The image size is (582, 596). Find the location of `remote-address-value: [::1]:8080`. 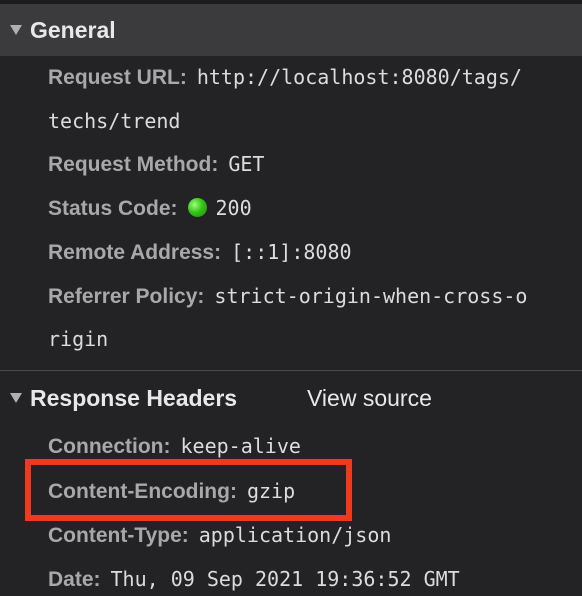

remote-address-value: [::1]:8080 is located at coordinates (291, 252).